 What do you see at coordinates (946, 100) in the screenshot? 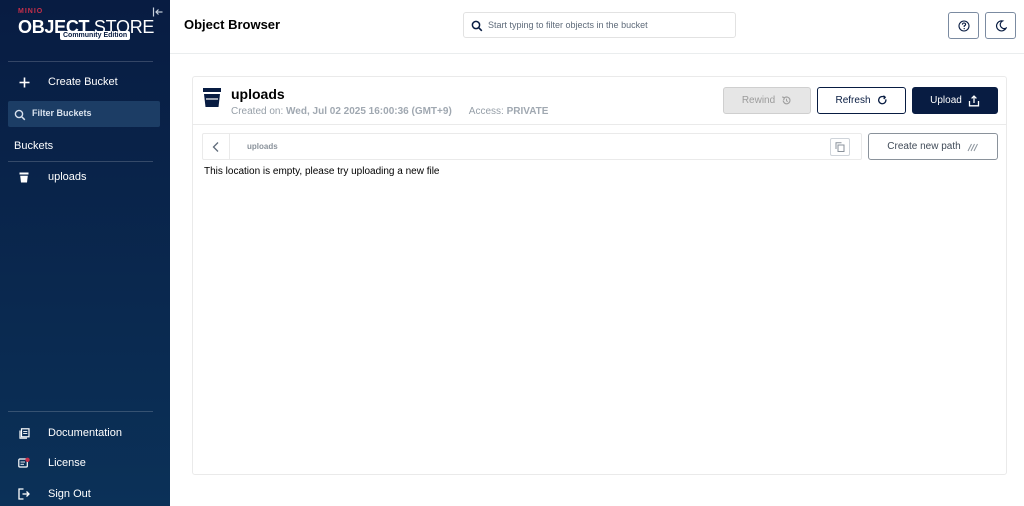
I see `upload-label: Upload` at bounding box center [946, 100].